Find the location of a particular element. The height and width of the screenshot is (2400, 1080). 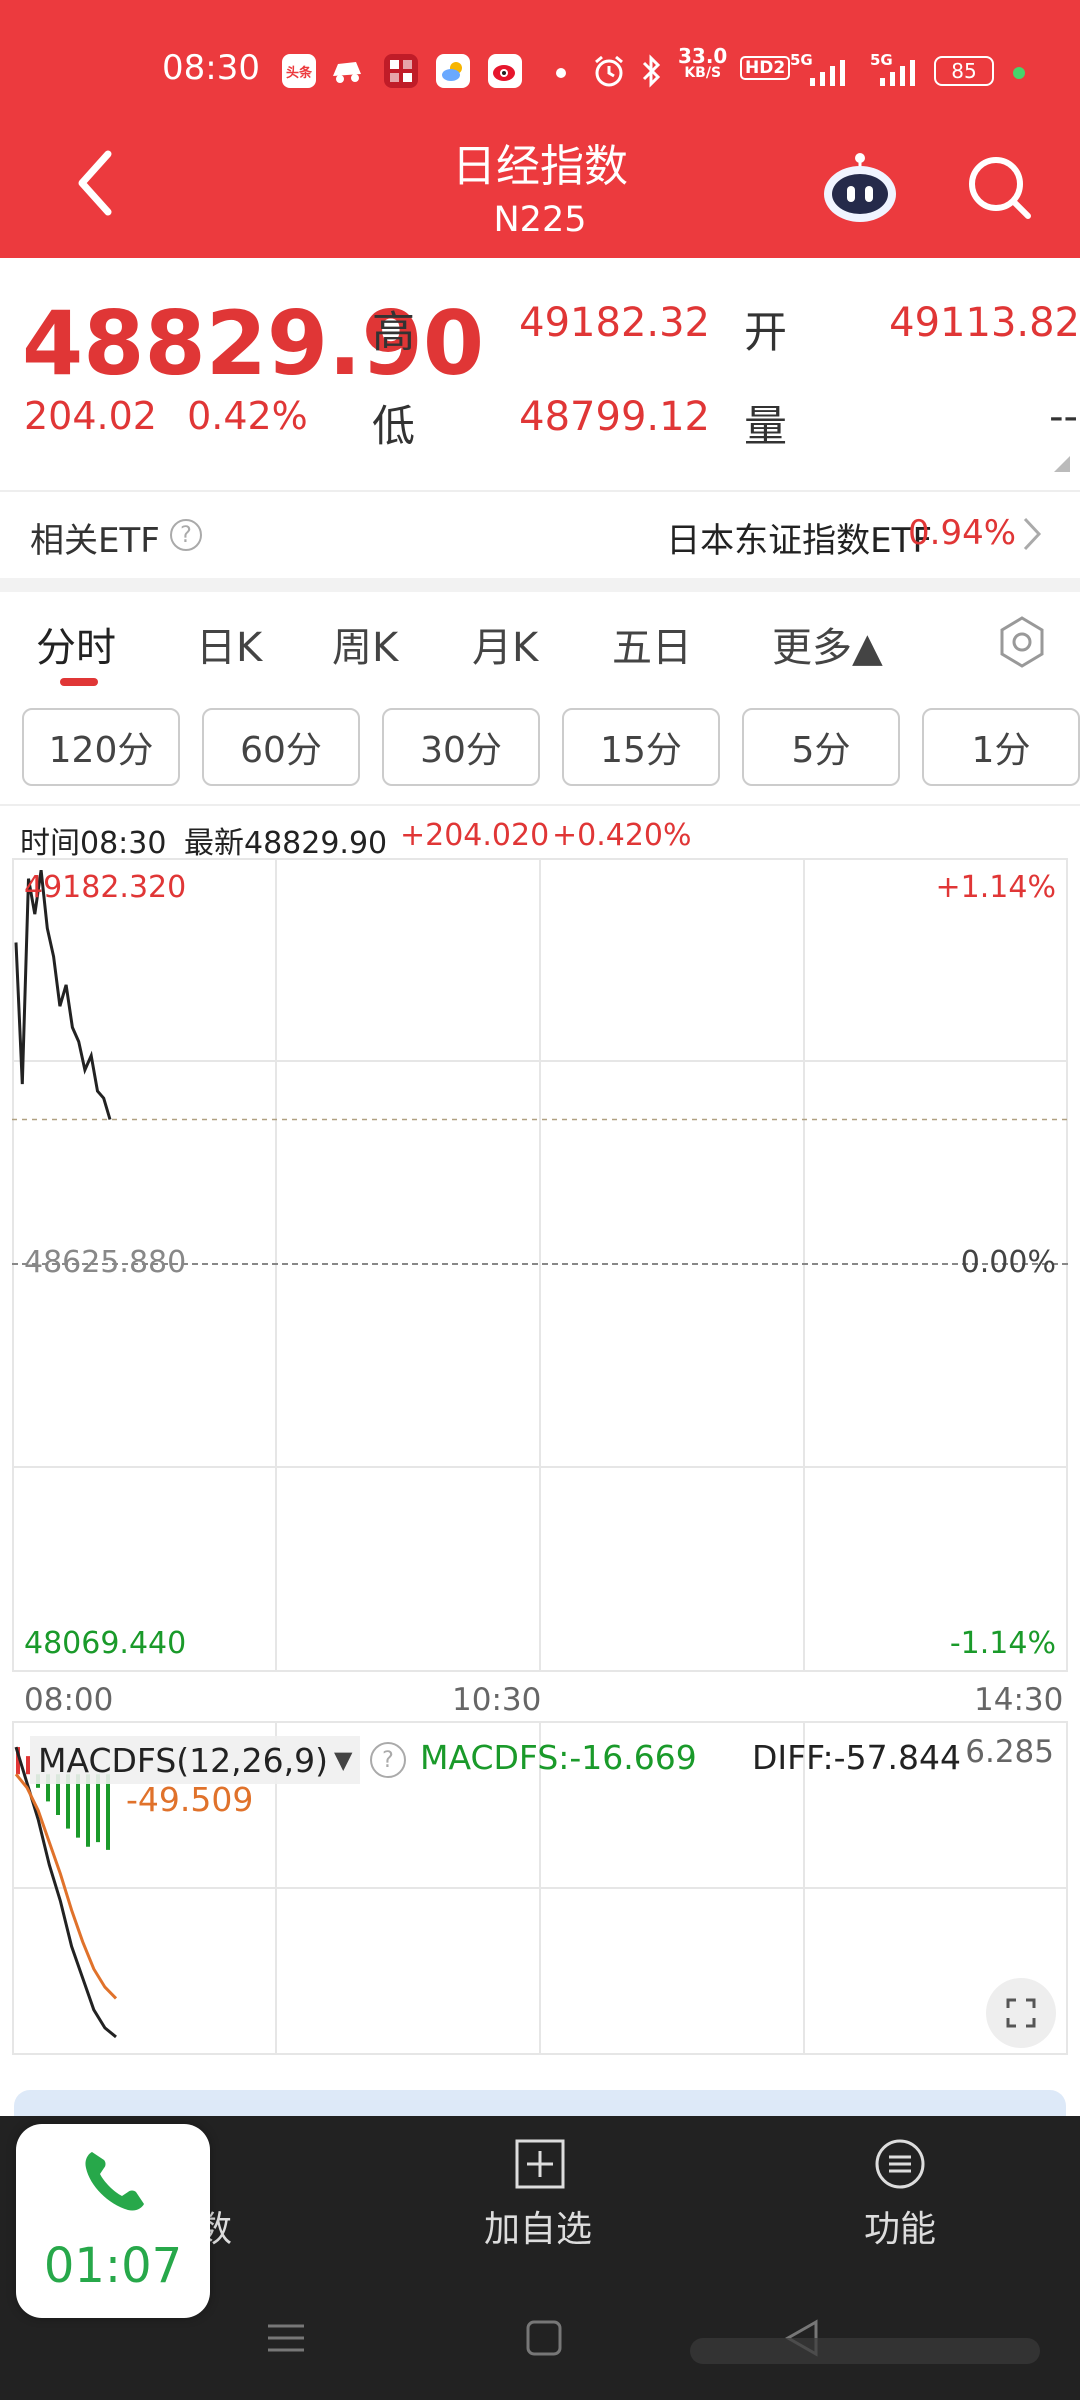

tab-five-day: 五日 is located at coordinates (652, 644).